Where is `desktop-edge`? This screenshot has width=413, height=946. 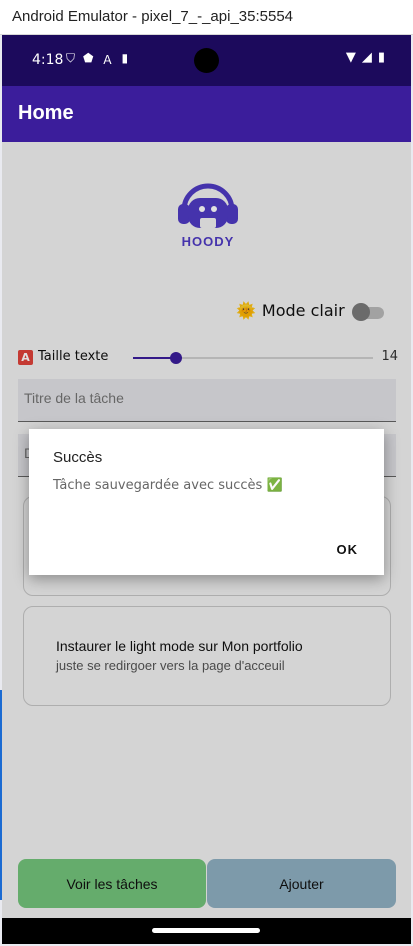 desktop-edge is located at coordinates (1, 795).